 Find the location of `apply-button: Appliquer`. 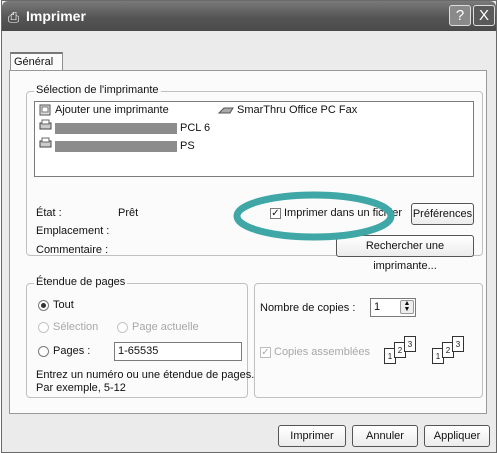

apply-button: Appliquer is located at coordinates (457, 436).